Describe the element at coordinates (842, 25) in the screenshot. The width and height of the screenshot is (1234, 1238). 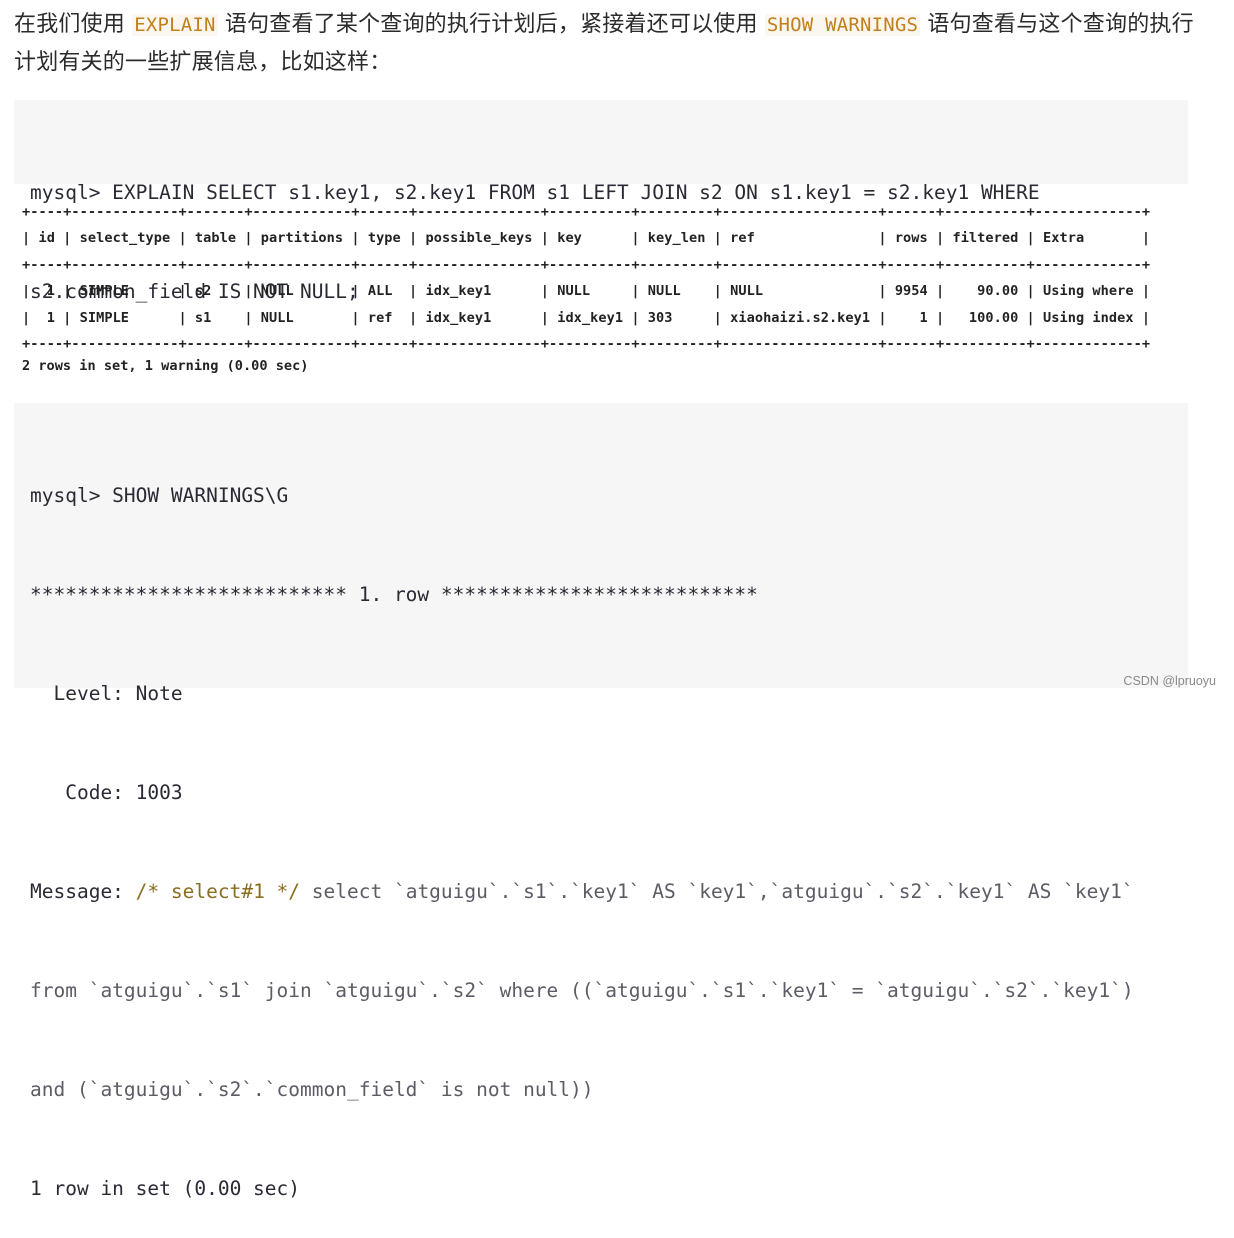
I see `inline-code-show-warnings: SHOW WARNINGS` at that location.